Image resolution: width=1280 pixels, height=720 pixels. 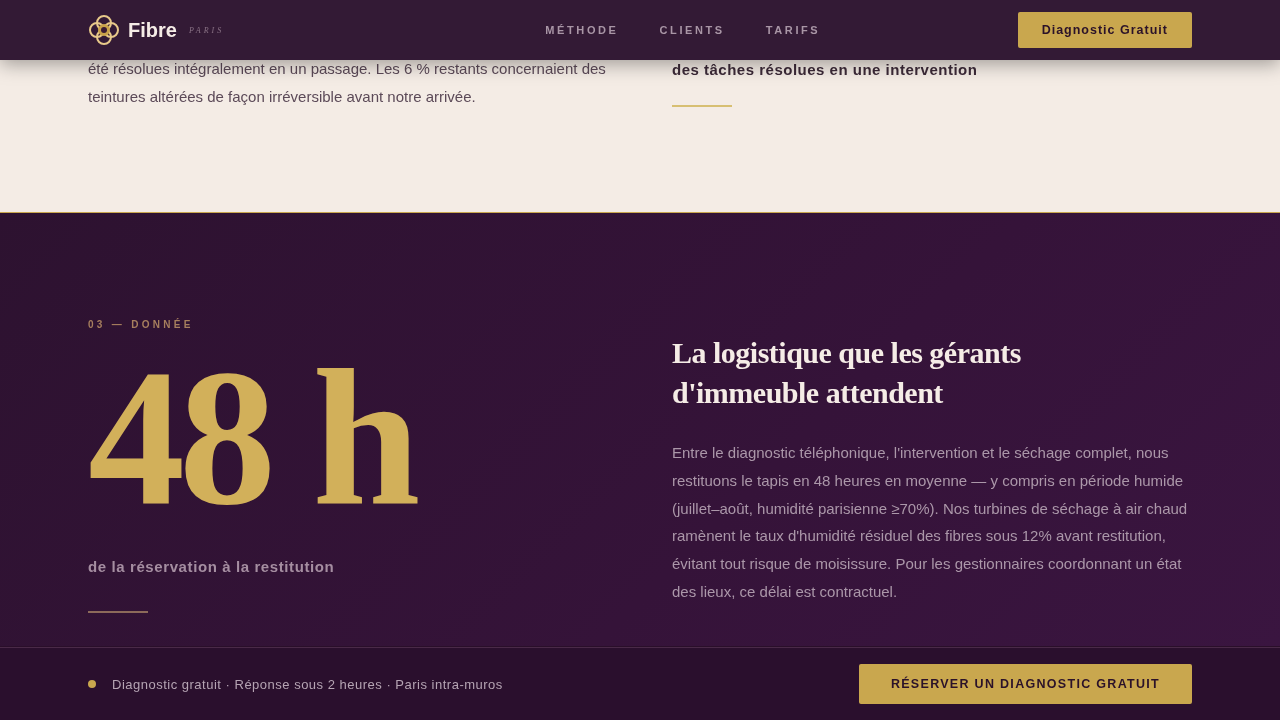 What do you see at coordinates (582, 30) in the screenshot?
I see `nav-link: MÉTHODE` at bounding box center [582, 30].